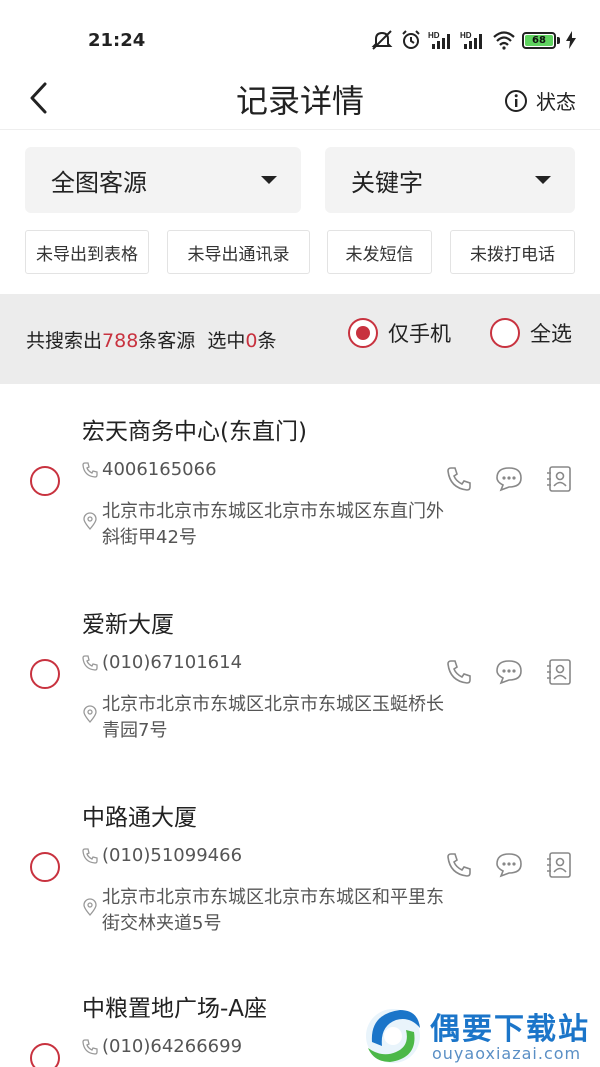 This screenshot has width=600, height=1067. Describe the element at coordinates (238, 252) in the screenshot. I see `filter-not-exported-contacts: 未导出通讯录` at that location.